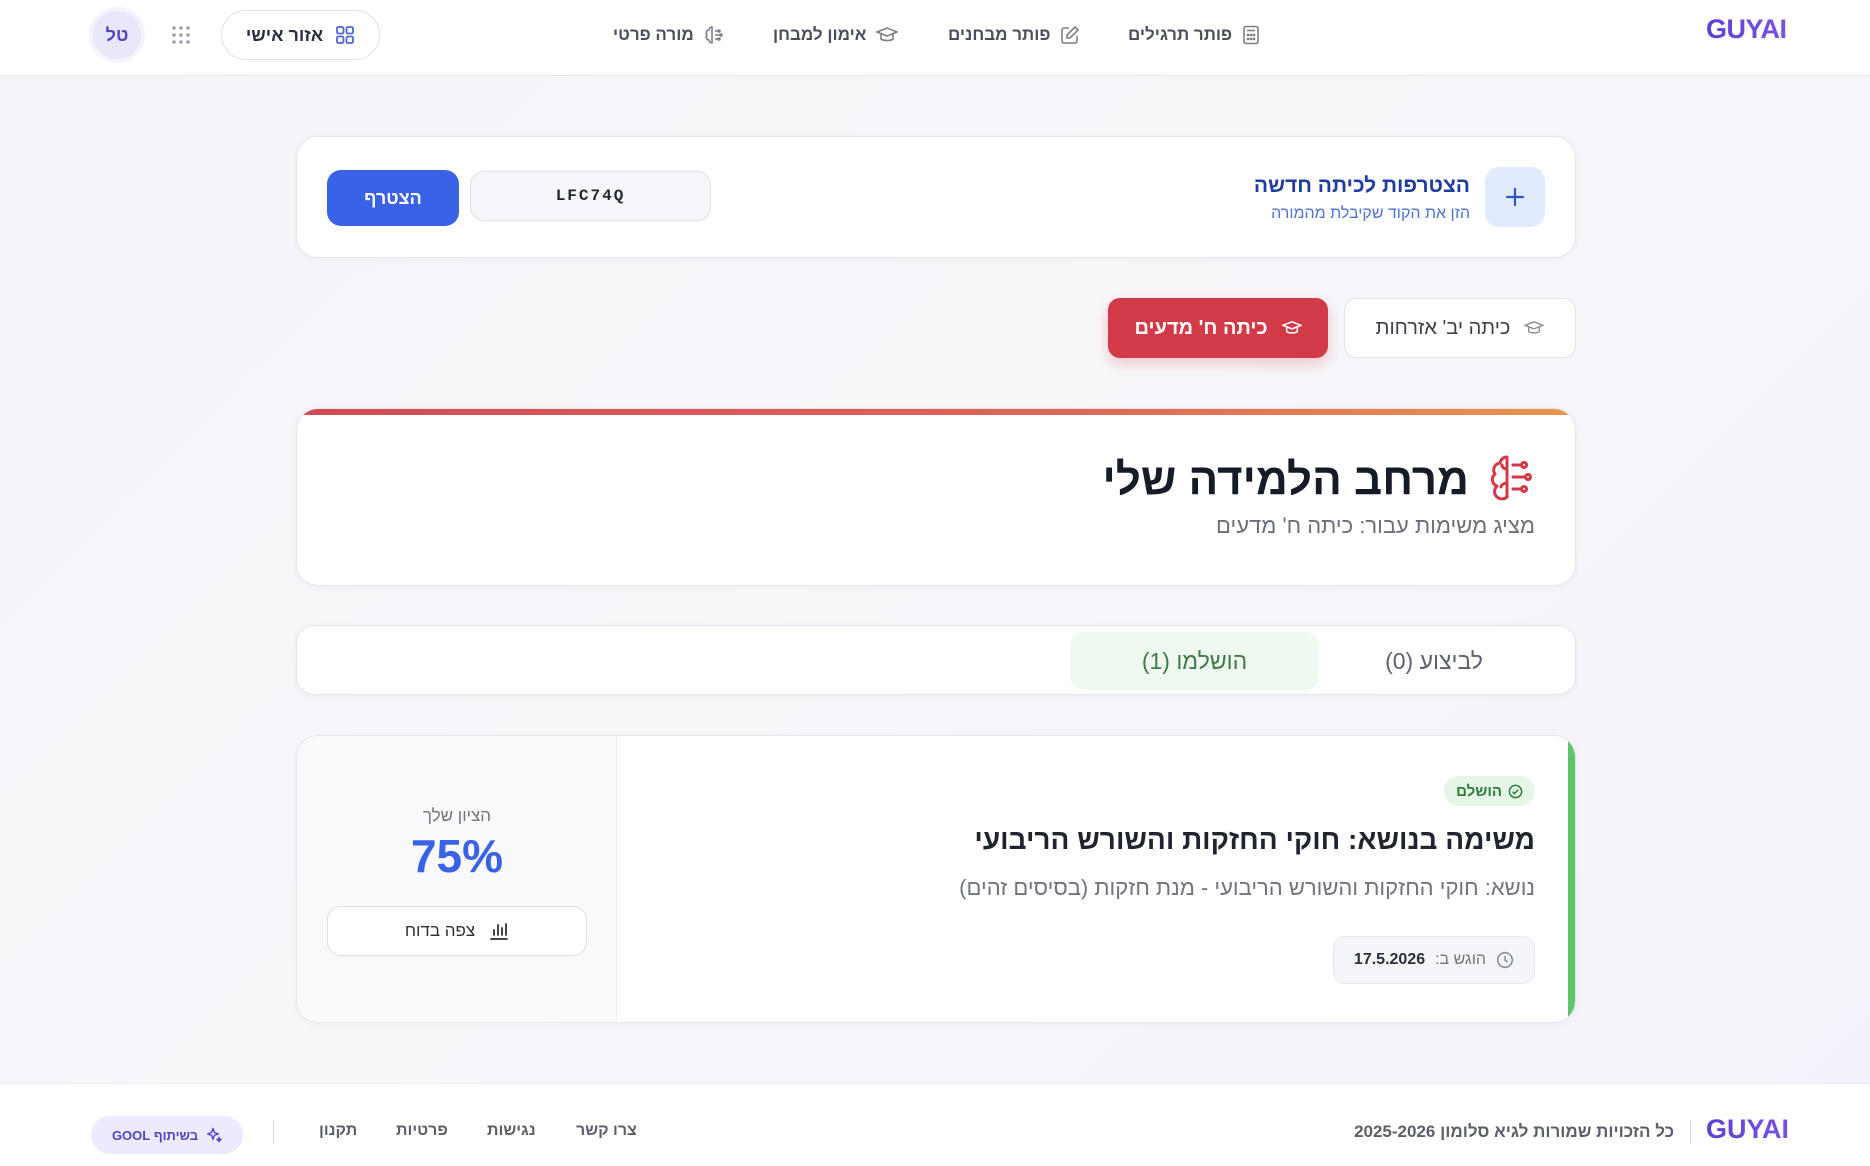  Describe the element at coordinates (820, 34) in the screenshot. I see `nav-label: אימון למבחן` at that location.